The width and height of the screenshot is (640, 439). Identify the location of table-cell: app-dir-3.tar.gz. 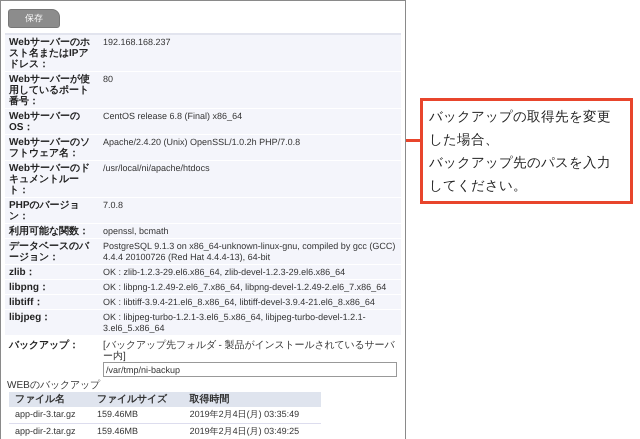
(50, 415).